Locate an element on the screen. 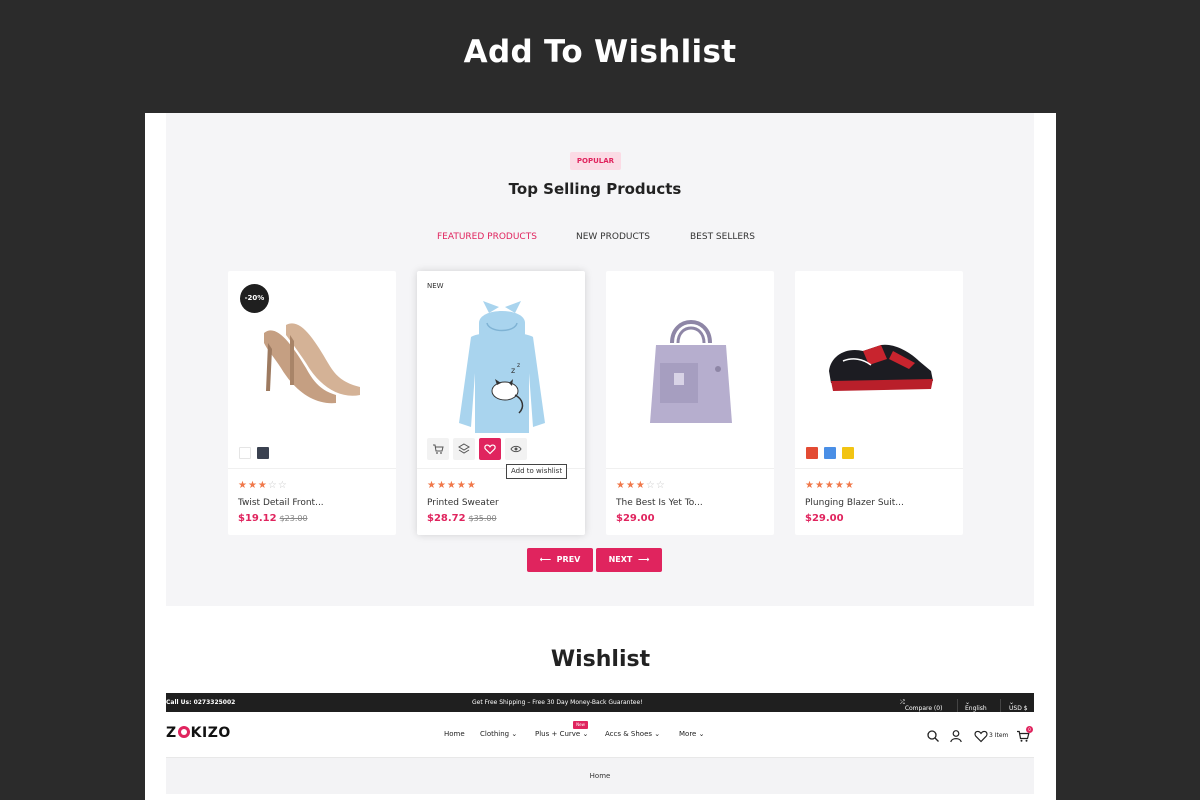 The width and height of the screenshot is (1200, 800). handbag-image is located at coordinates (691, 371).